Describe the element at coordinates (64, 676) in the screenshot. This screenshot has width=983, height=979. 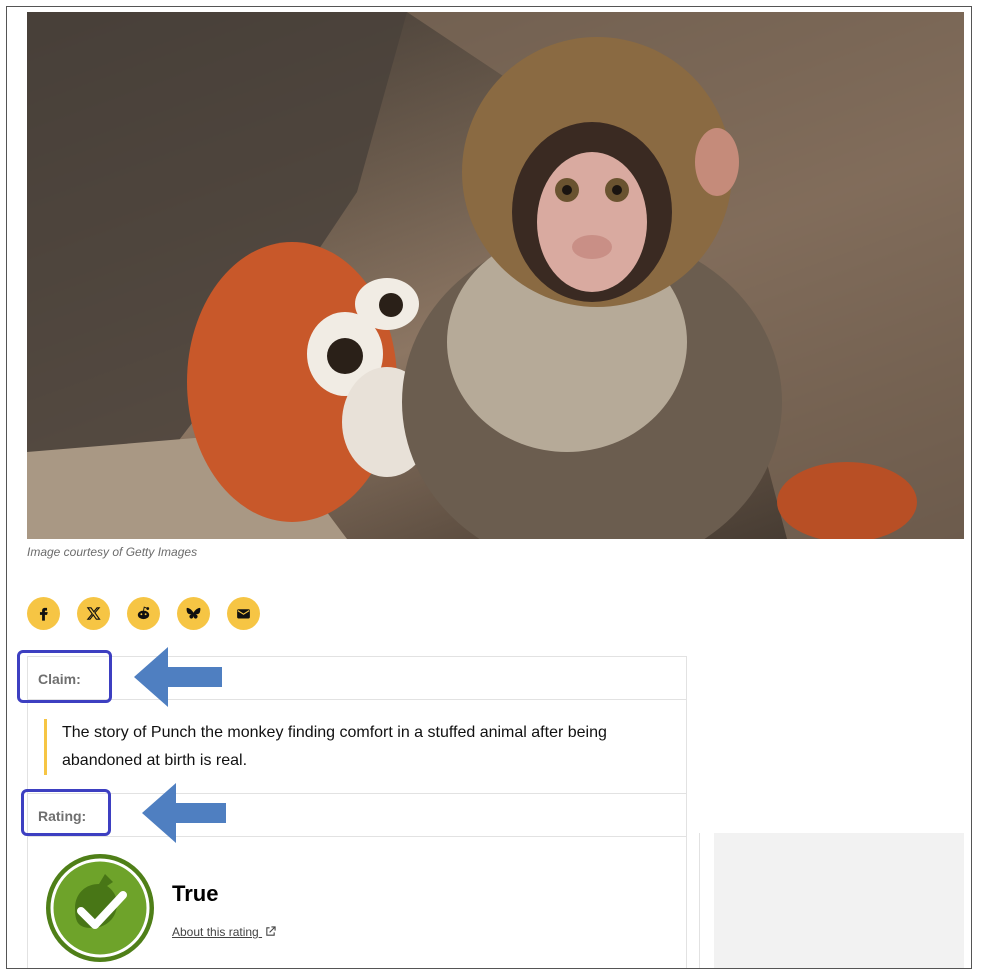
I see `claim-highlight-box` at that location.